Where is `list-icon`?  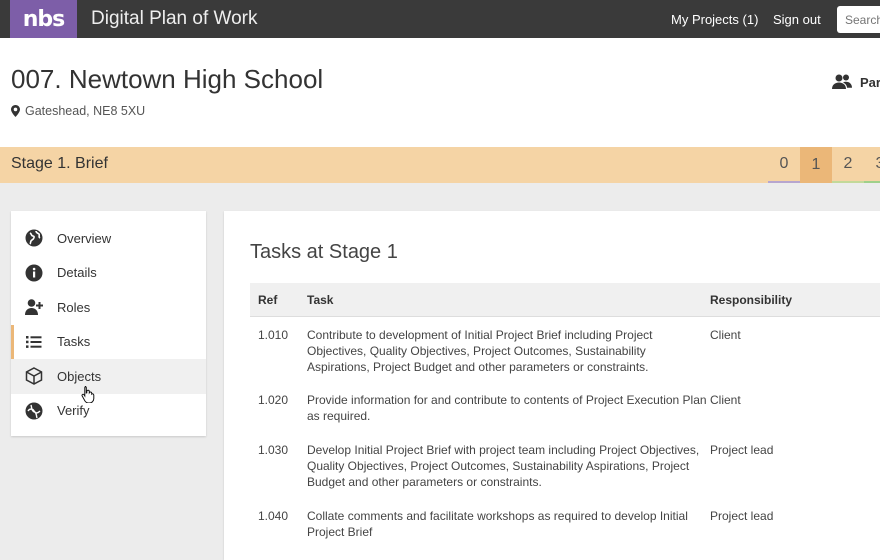 list-icon is located at coordinates (34, 342).